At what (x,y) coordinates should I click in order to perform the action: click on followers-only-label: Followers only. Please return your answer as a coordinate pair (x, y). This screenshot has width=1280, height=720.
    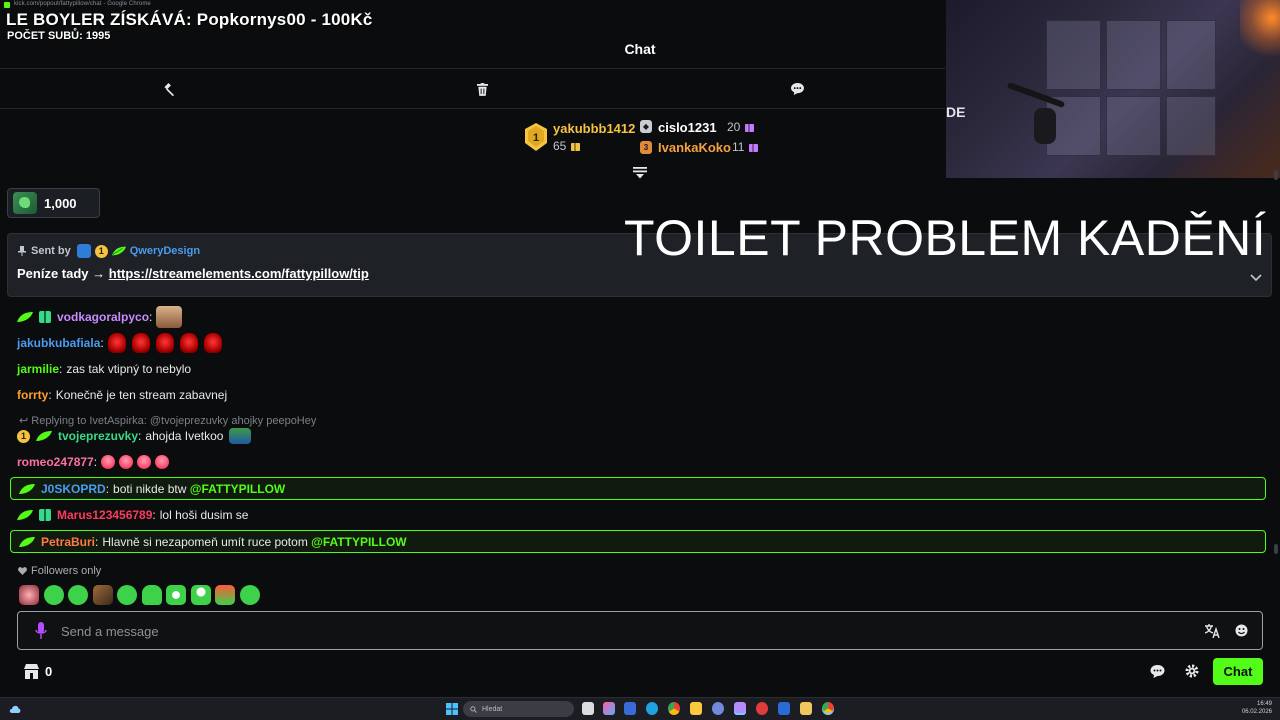
    Looking at the image, I should click on (66, 571).